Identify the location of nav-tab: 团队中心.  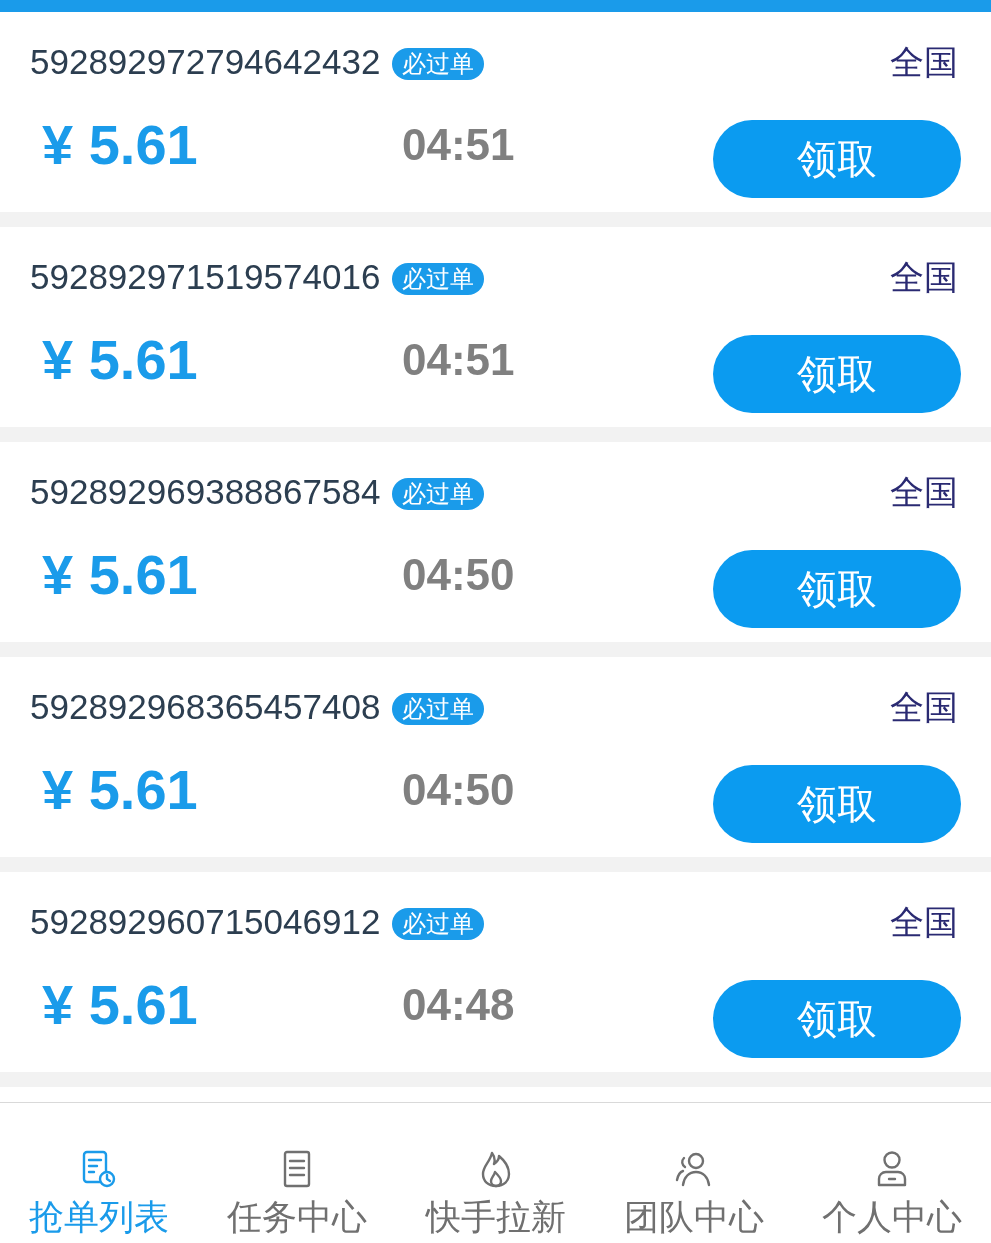
(693, 1173).